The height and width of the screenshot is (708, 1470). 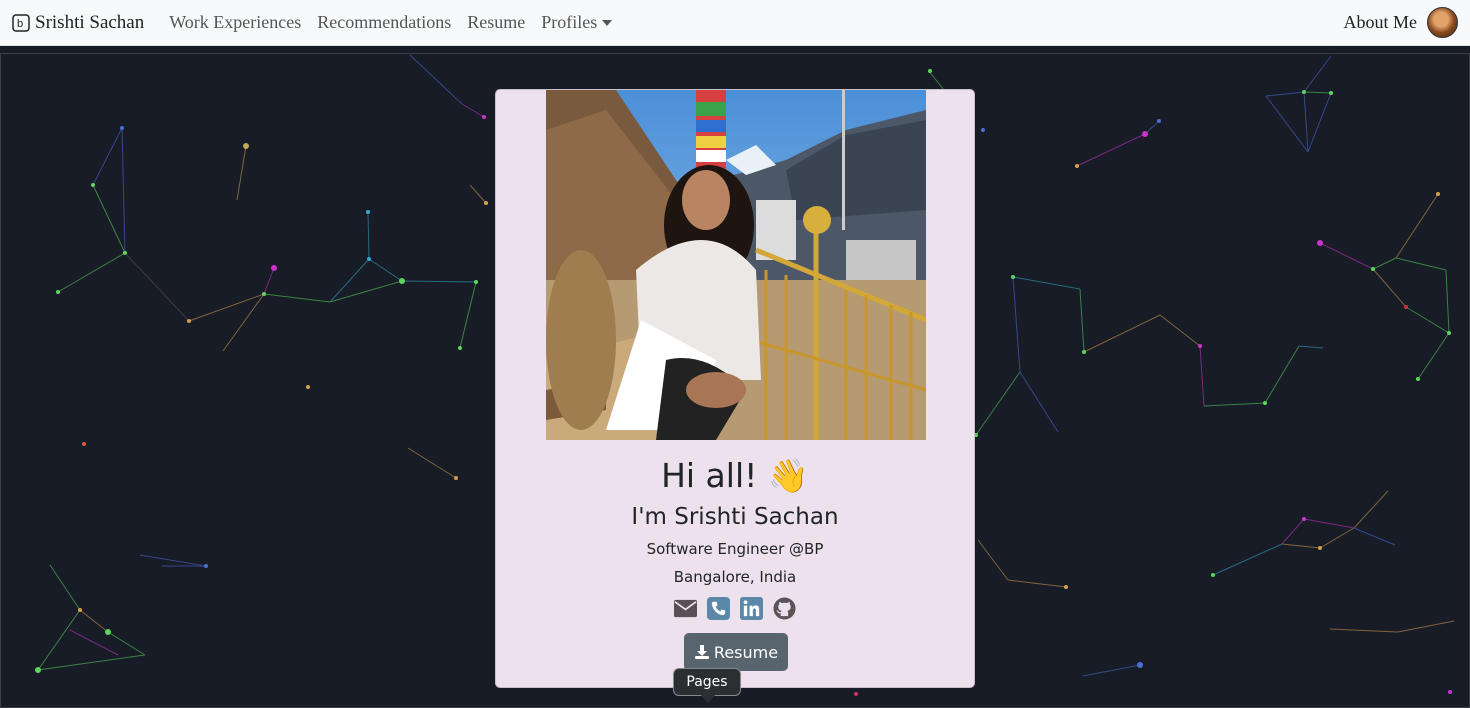 I want to click on svg-text: b, so click(x=20, y=24).